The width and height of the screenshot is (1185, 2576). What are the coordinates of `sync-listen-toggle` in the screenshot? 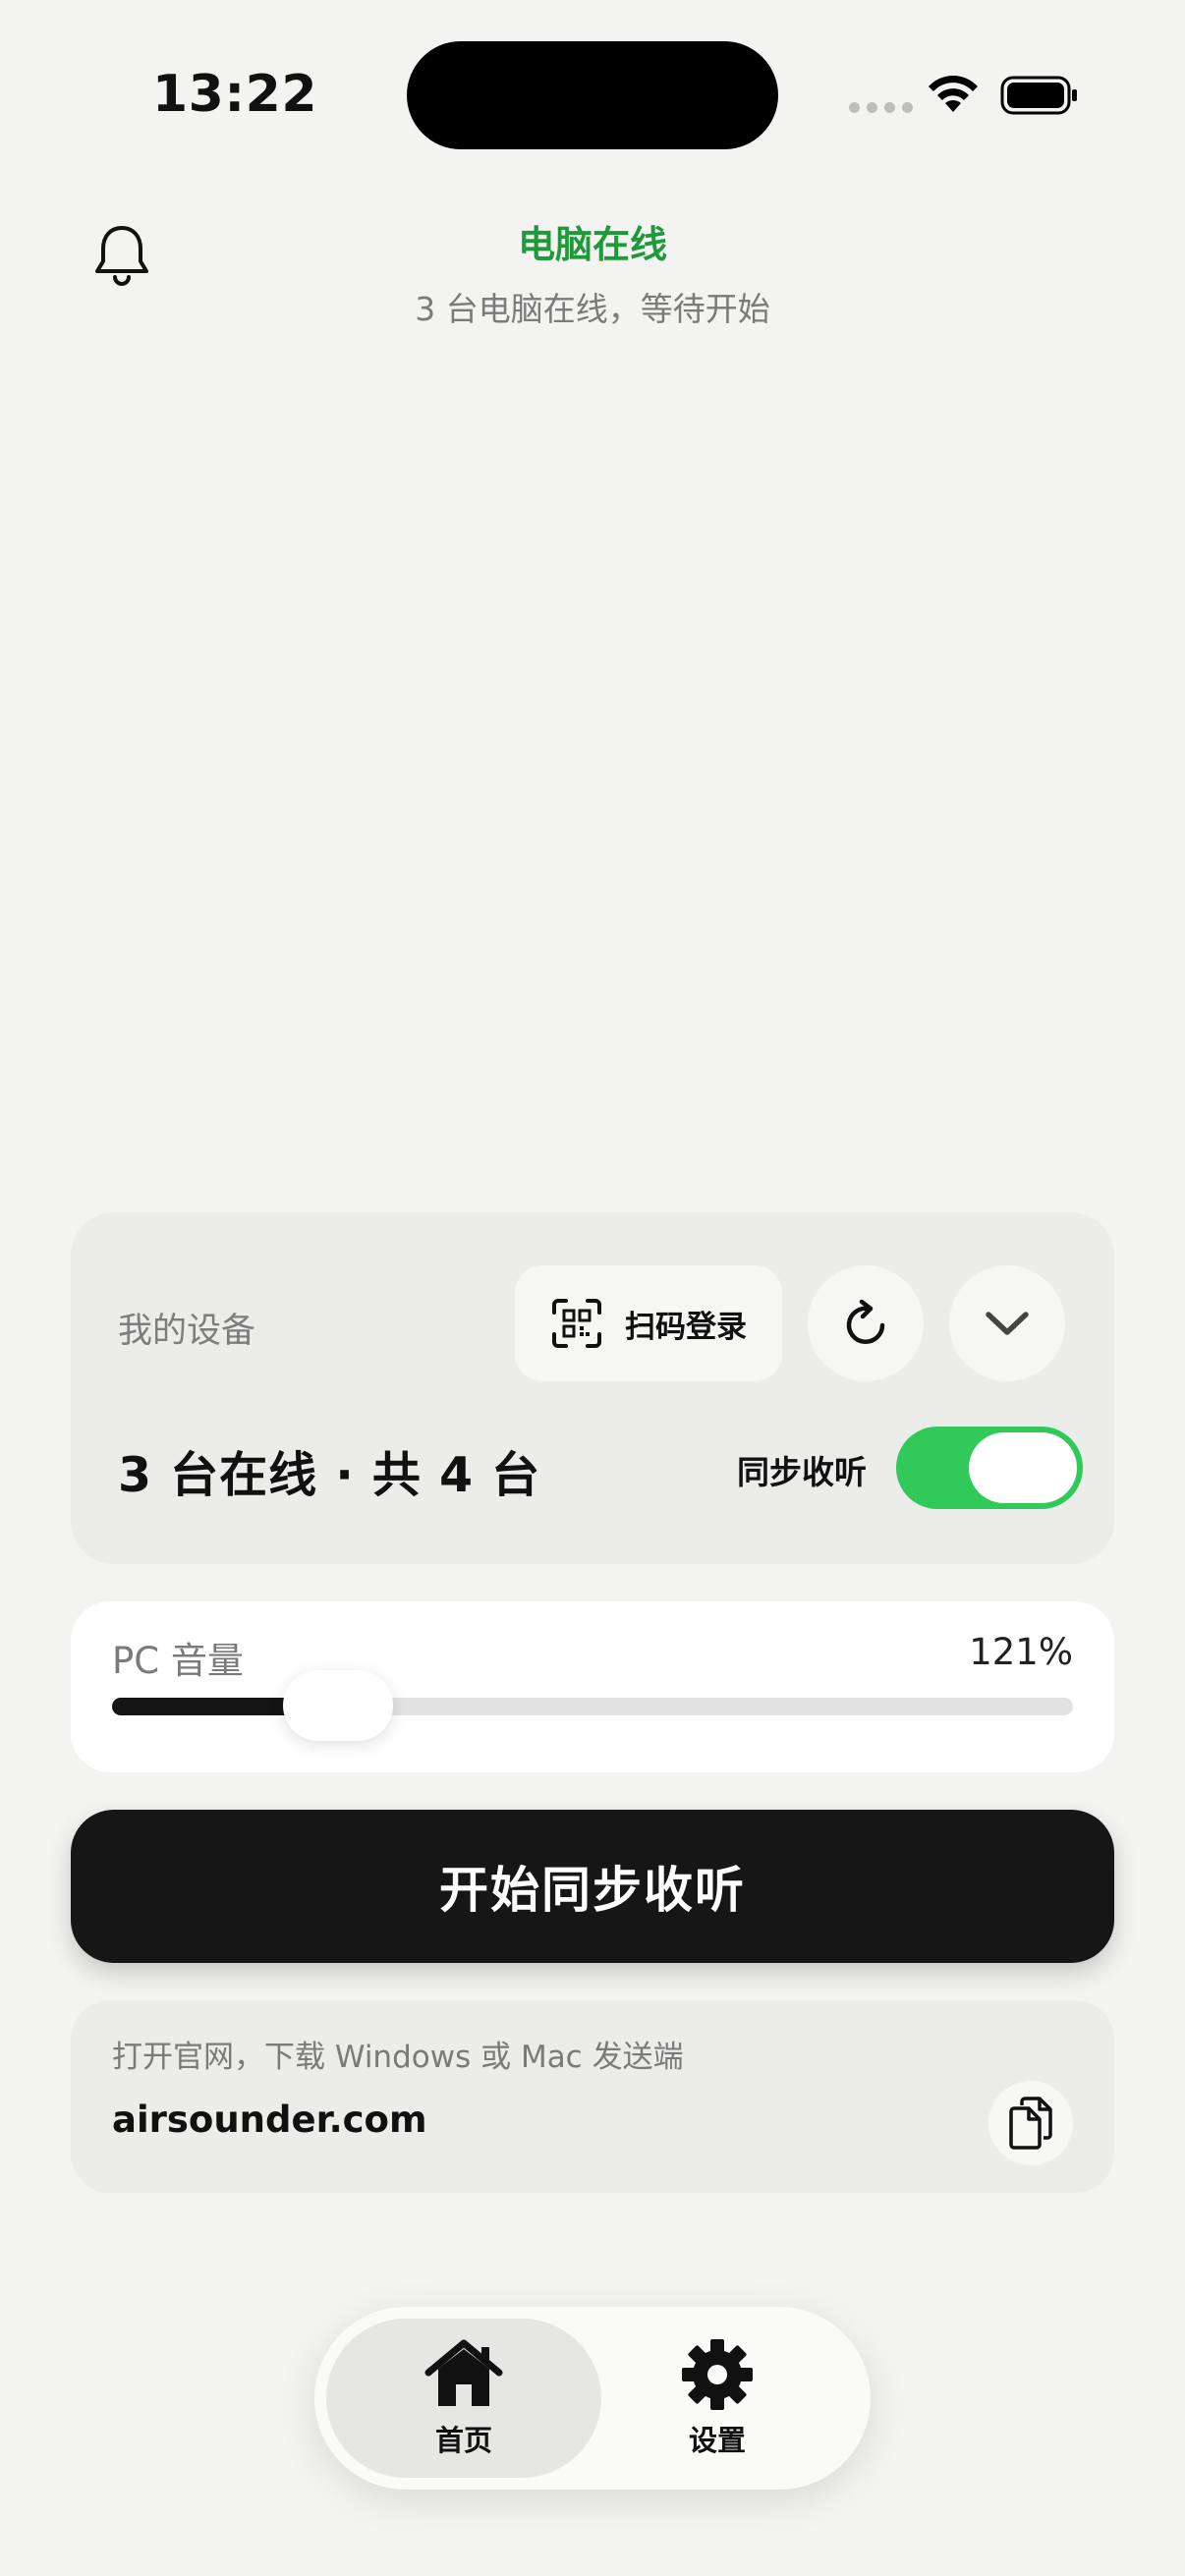 It's located at (990, 1468).